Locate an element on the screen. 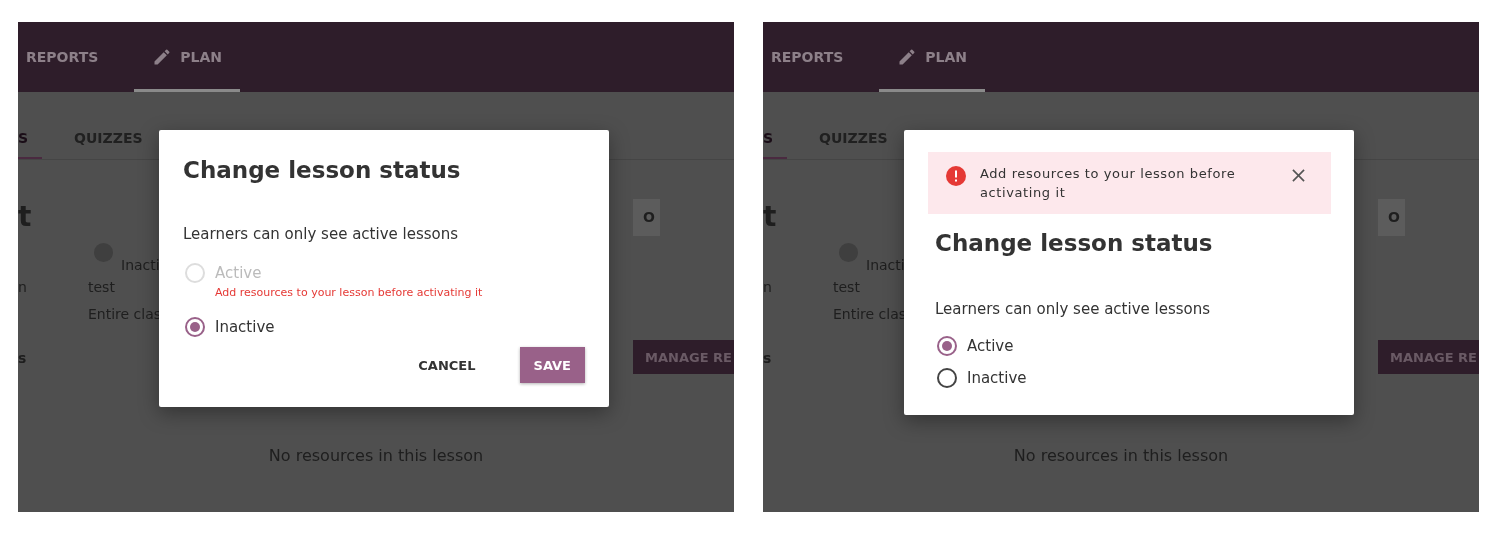  error-icon is located at coordinates (956, 176).